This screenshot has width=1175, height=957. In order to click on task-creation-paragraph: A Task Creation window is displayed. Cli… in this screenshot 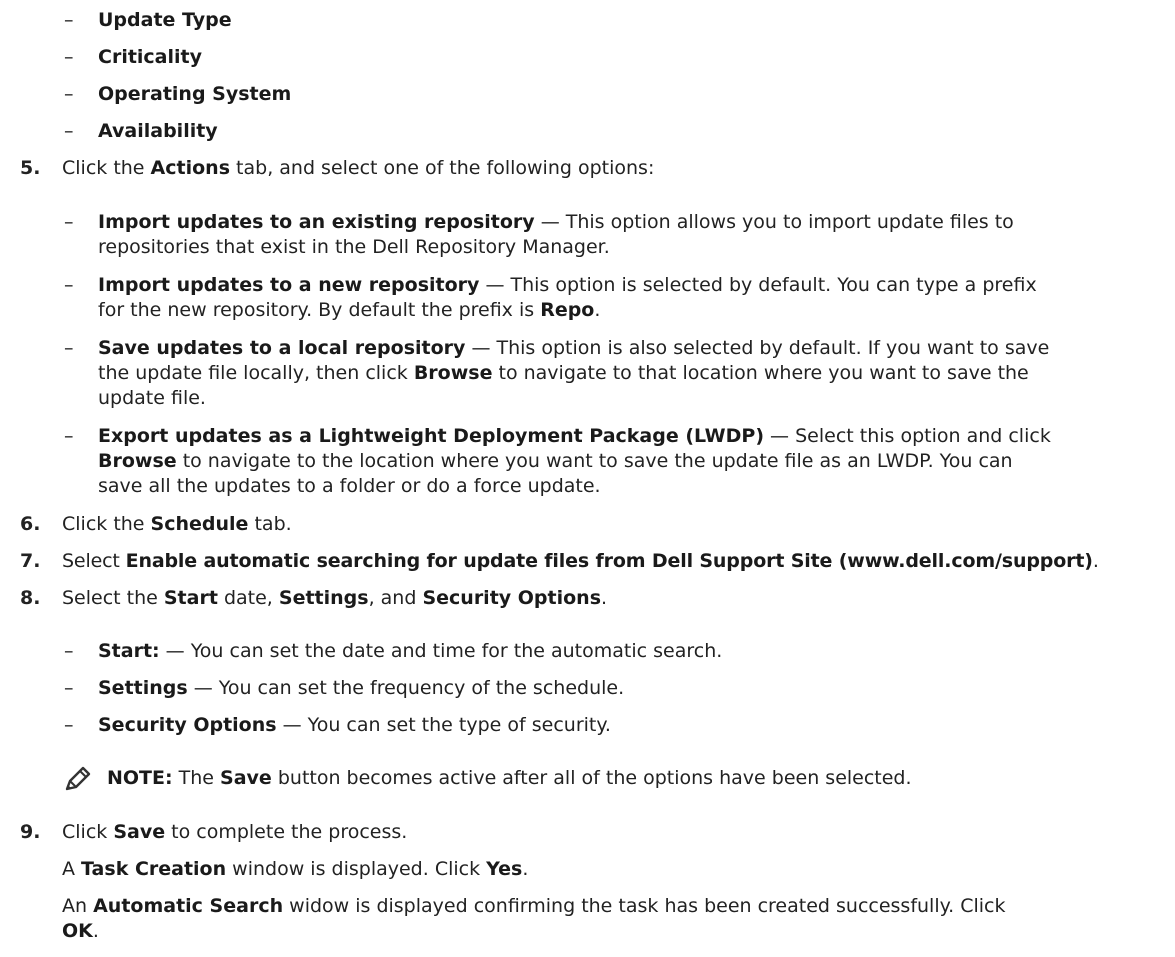, I will do `click(295, 869)`.